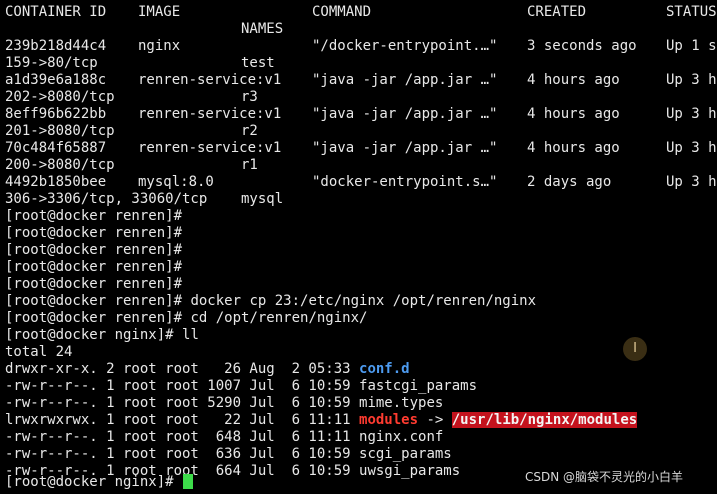 Image resolution: width=717 pixels, height=494 pixels. Describe the element at coordinates (691, 12) in the screenshot. I see `col-header-status: STATUS` at that location.